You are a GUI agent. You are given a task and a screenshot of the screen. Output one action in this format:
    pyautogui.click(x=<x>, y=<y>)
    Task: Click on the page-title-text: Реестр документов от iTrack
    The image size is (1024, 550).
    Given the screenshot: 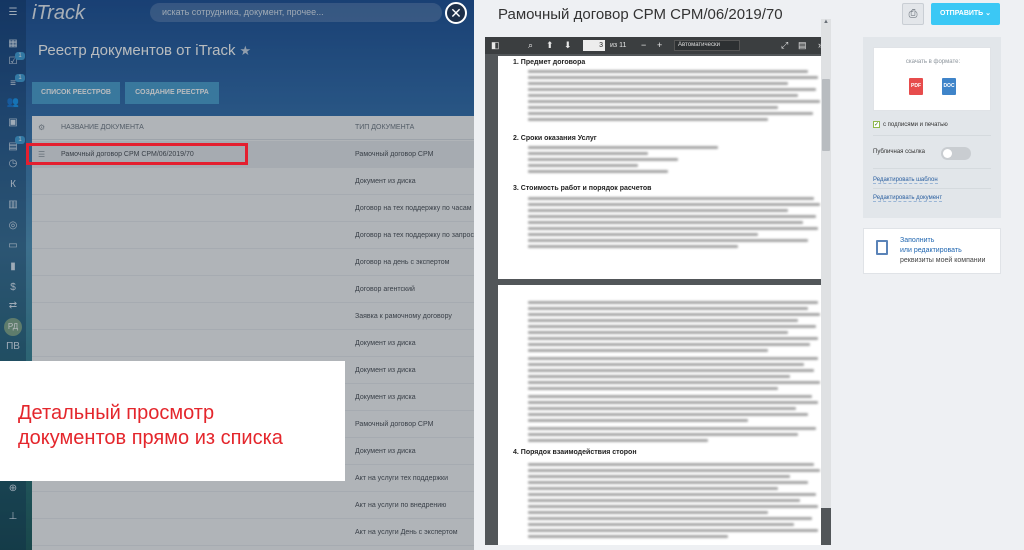 What is the action you would take?
    pyautogui.click(x=137, y=50)
    